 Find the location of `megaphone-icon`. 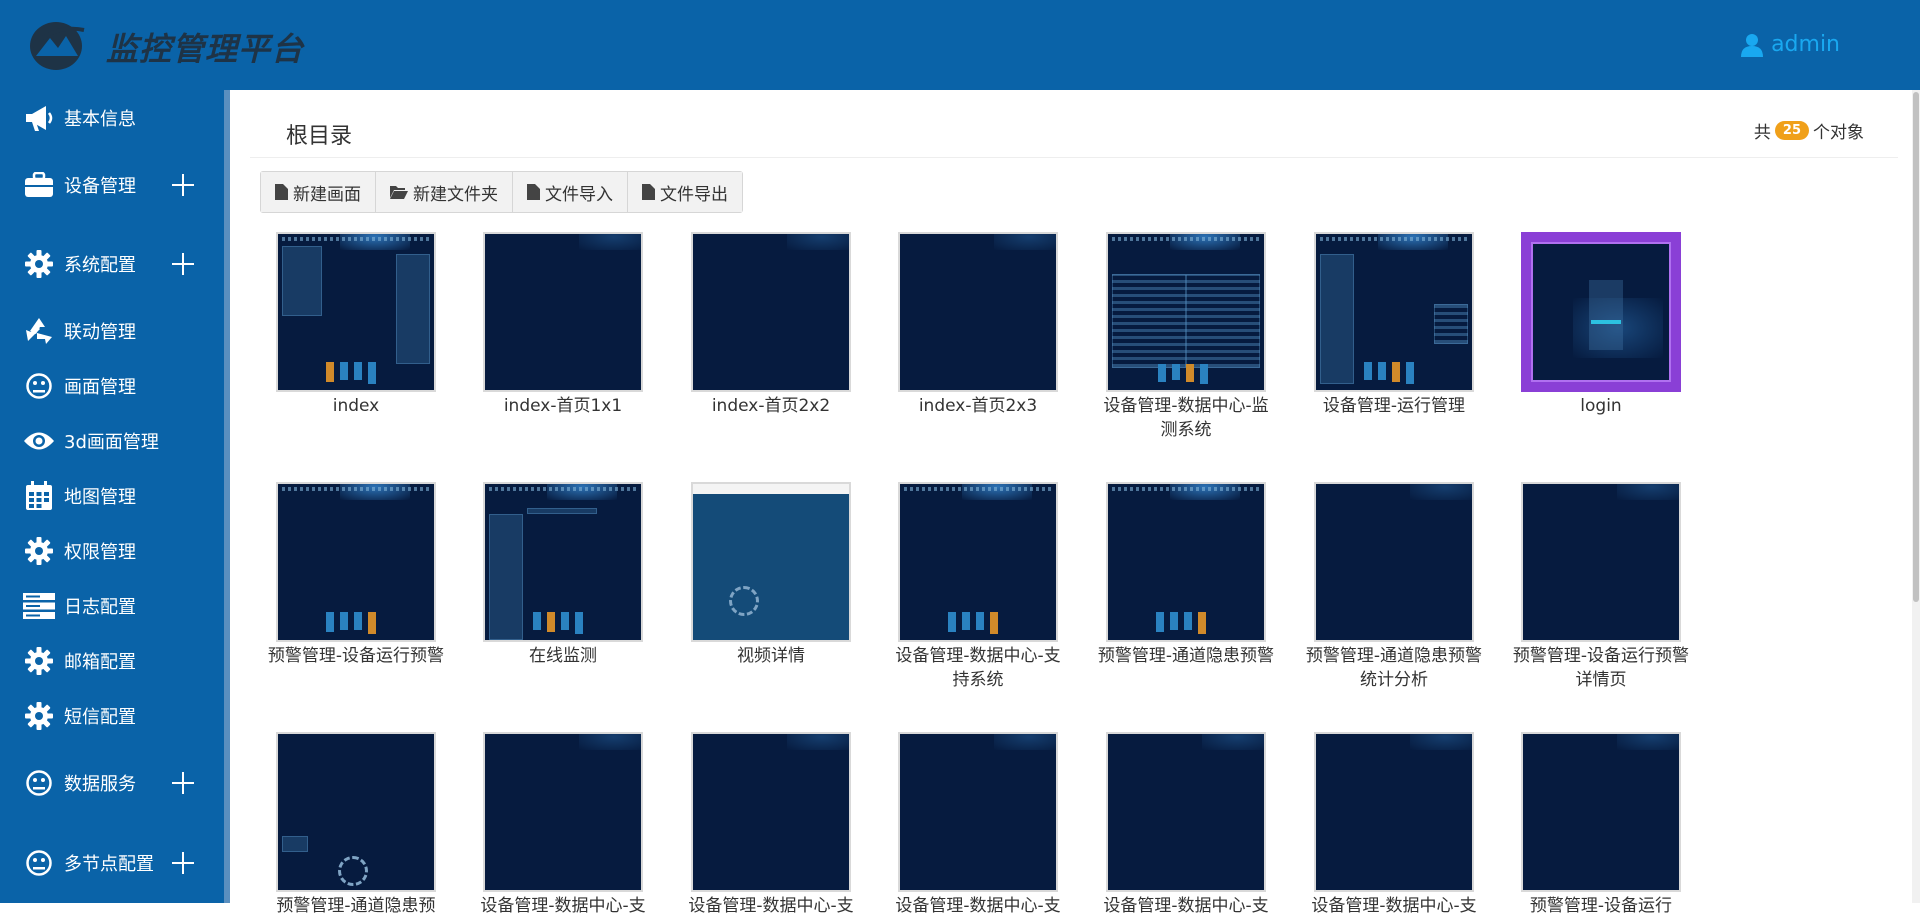

megaphone-icon is located at coordinates (39, 118).